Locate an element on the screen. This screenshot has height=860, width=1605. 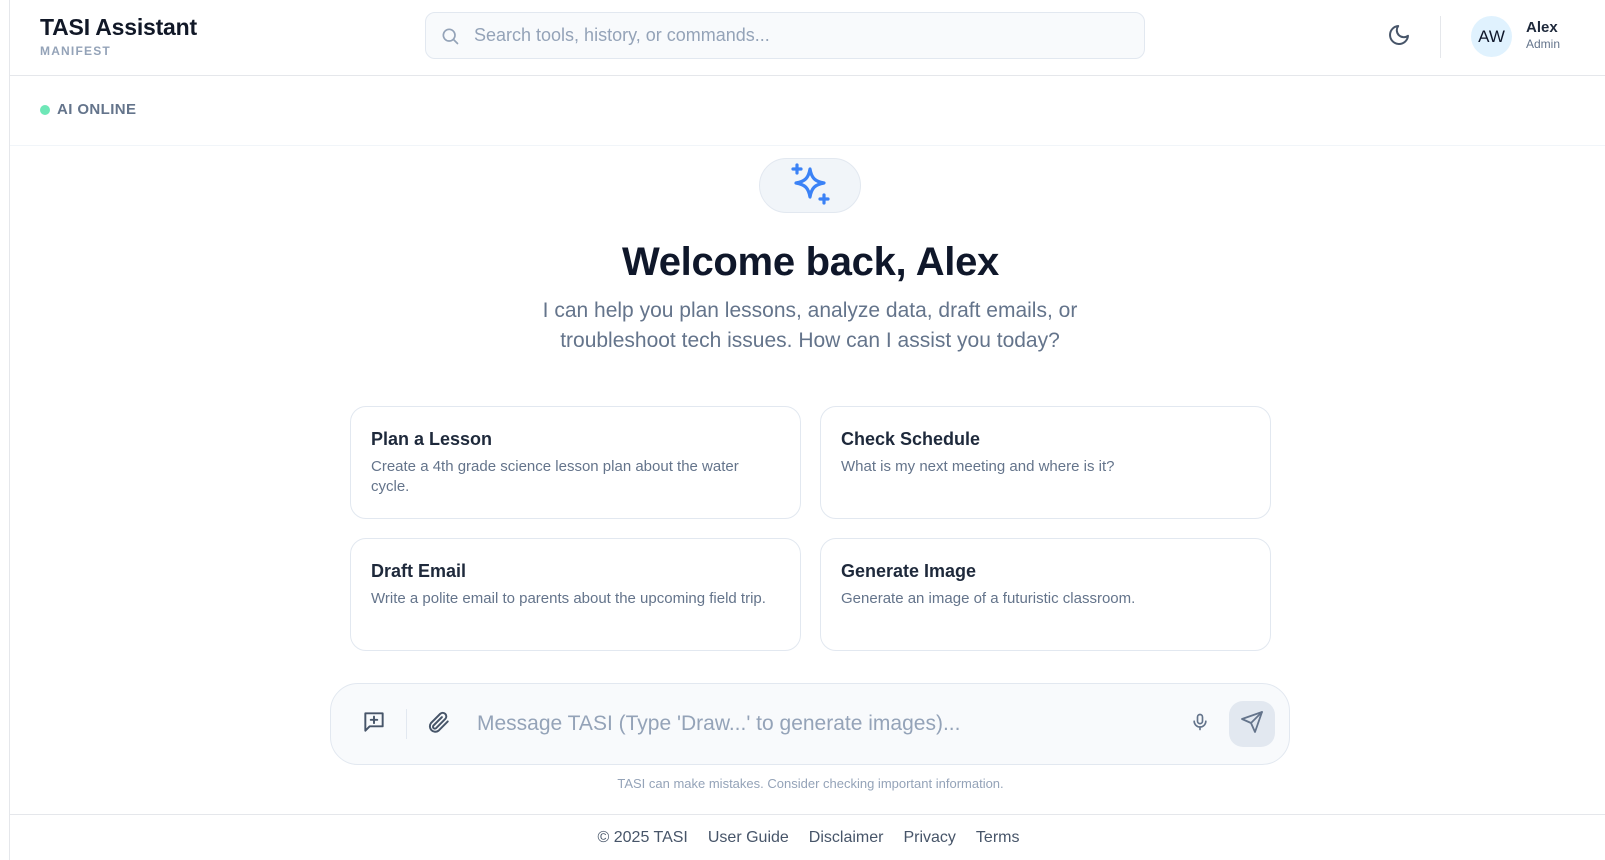
card-title: Generate Image is located at coordinates (909, 571).